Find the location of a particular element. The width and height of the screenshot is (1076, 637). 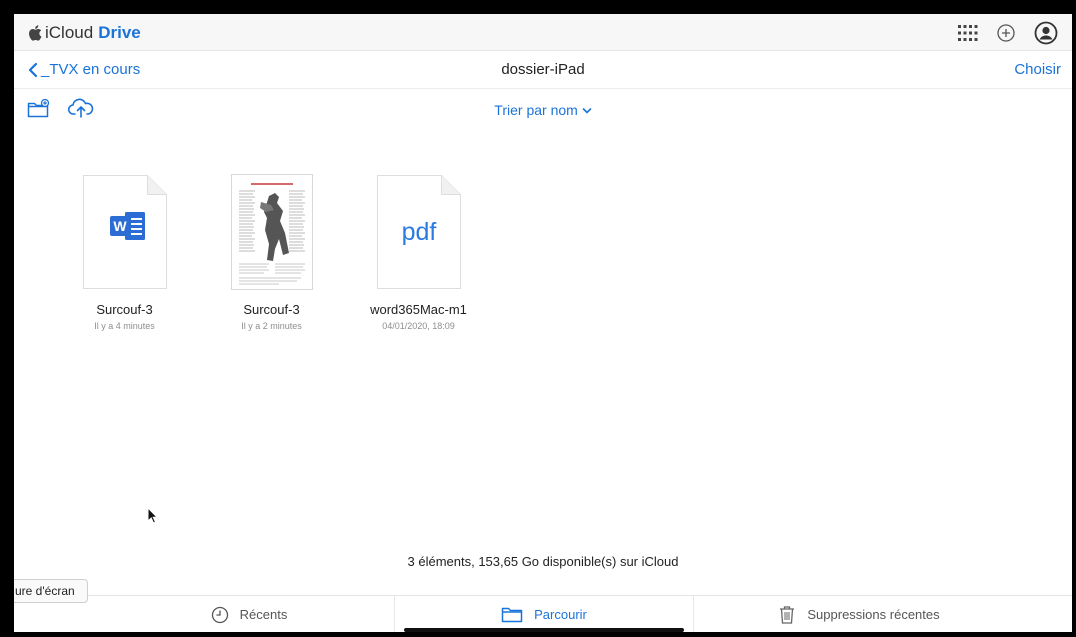

tooltip: ure d'écran is located at coordinates (51, 591).